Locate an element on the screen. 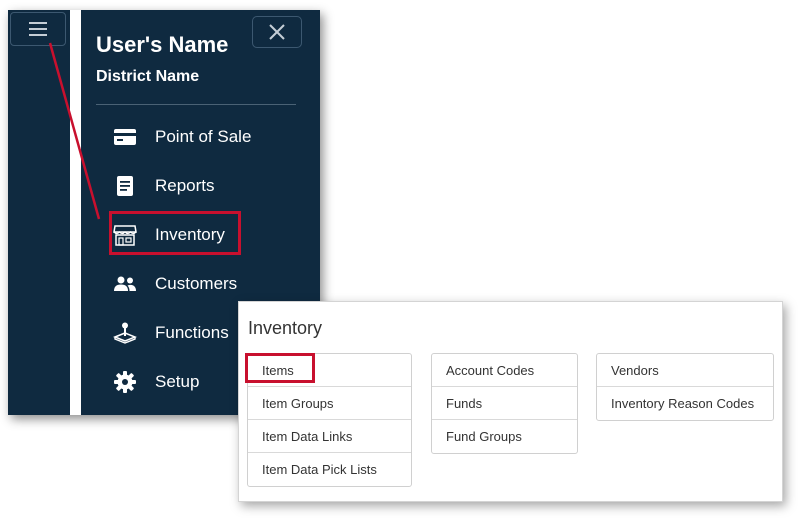 This screenshot has height=524, width=798. user-name: User's Name is located at coordinates (162, 44).